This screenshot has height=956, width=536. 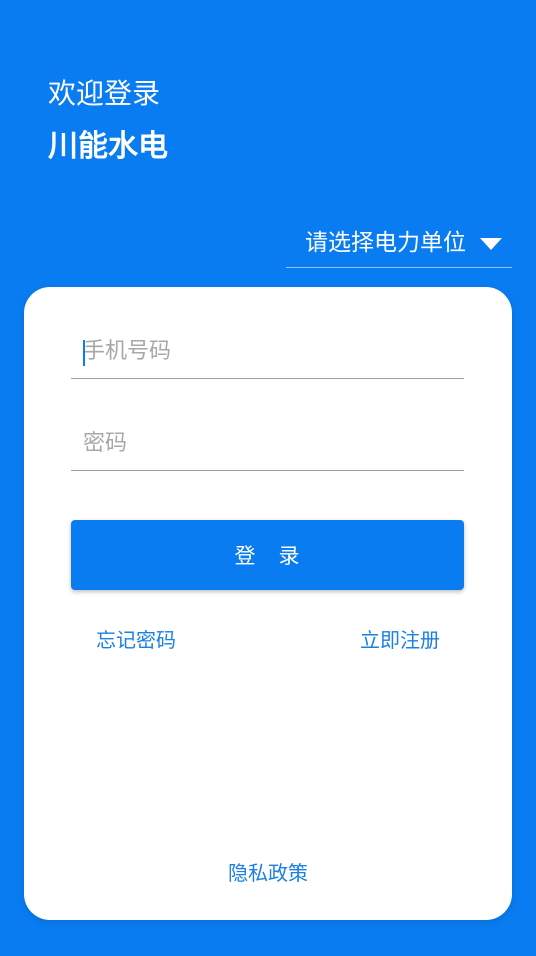 What do you see at coordinates (108, 146) in the screenshot?
I see `company-name: 川能水电` at bounding box center [108, 146].